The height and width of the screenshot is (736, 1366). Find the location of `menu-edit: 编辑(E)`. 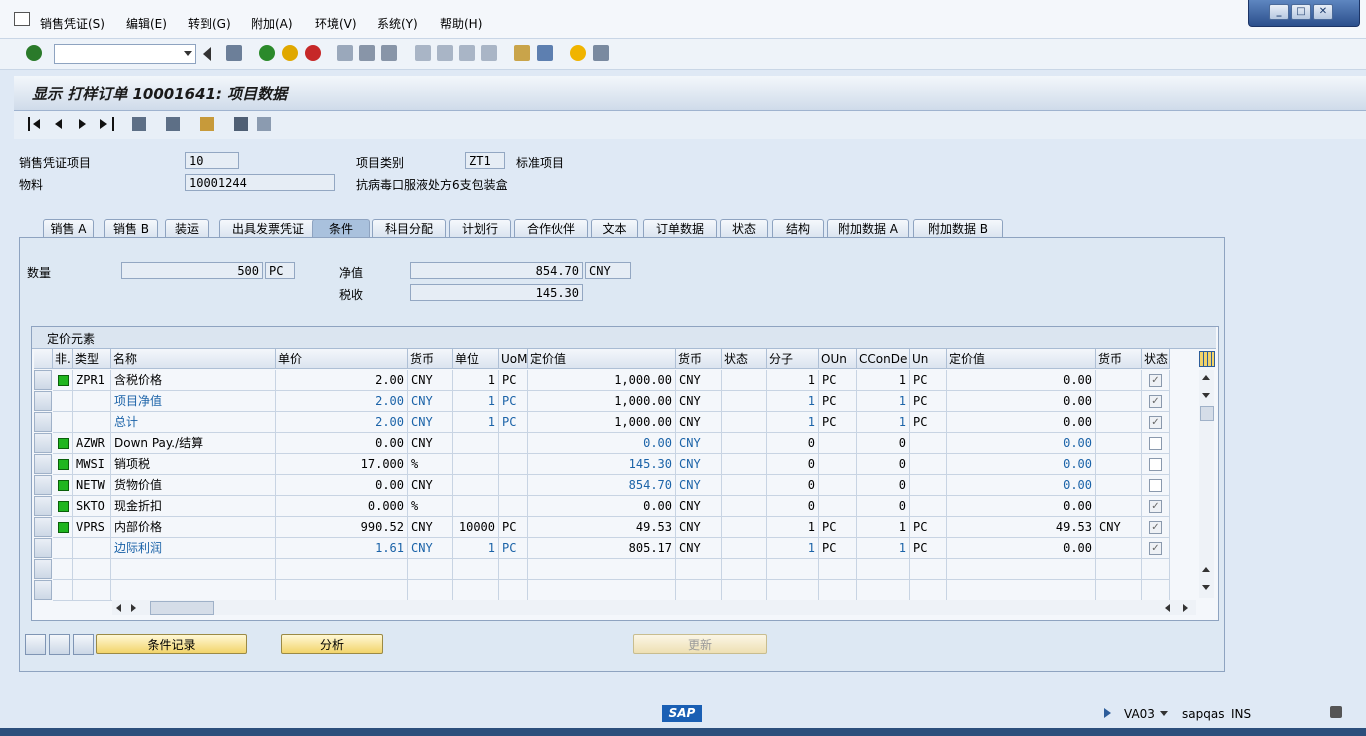

menu-edit: 编辑(E) is located at coordinates (146, 23).